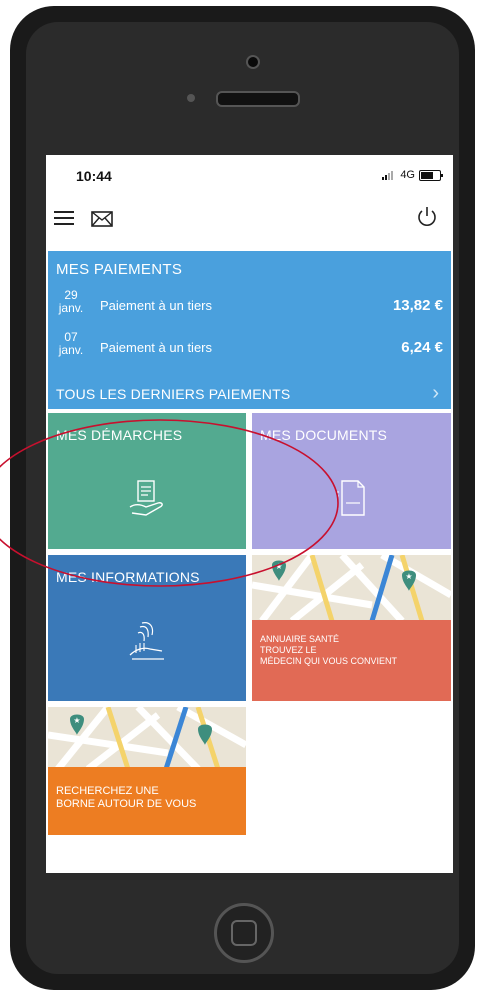 The height and width of the screenshot is (995, 479). I want to click on all-payments-link: TOUS LES DERNIERS PAIEMENTS, so click(173, 394).